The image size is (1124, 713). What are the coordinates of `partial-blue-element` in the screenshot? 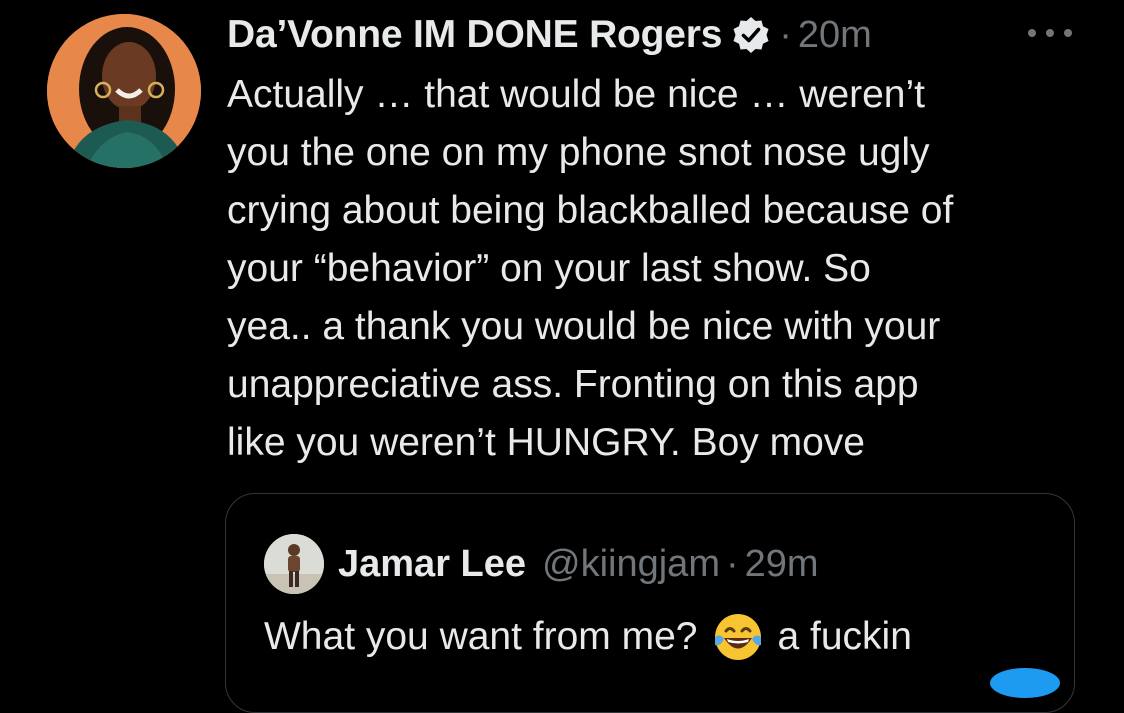 It's located at (1025, 683).